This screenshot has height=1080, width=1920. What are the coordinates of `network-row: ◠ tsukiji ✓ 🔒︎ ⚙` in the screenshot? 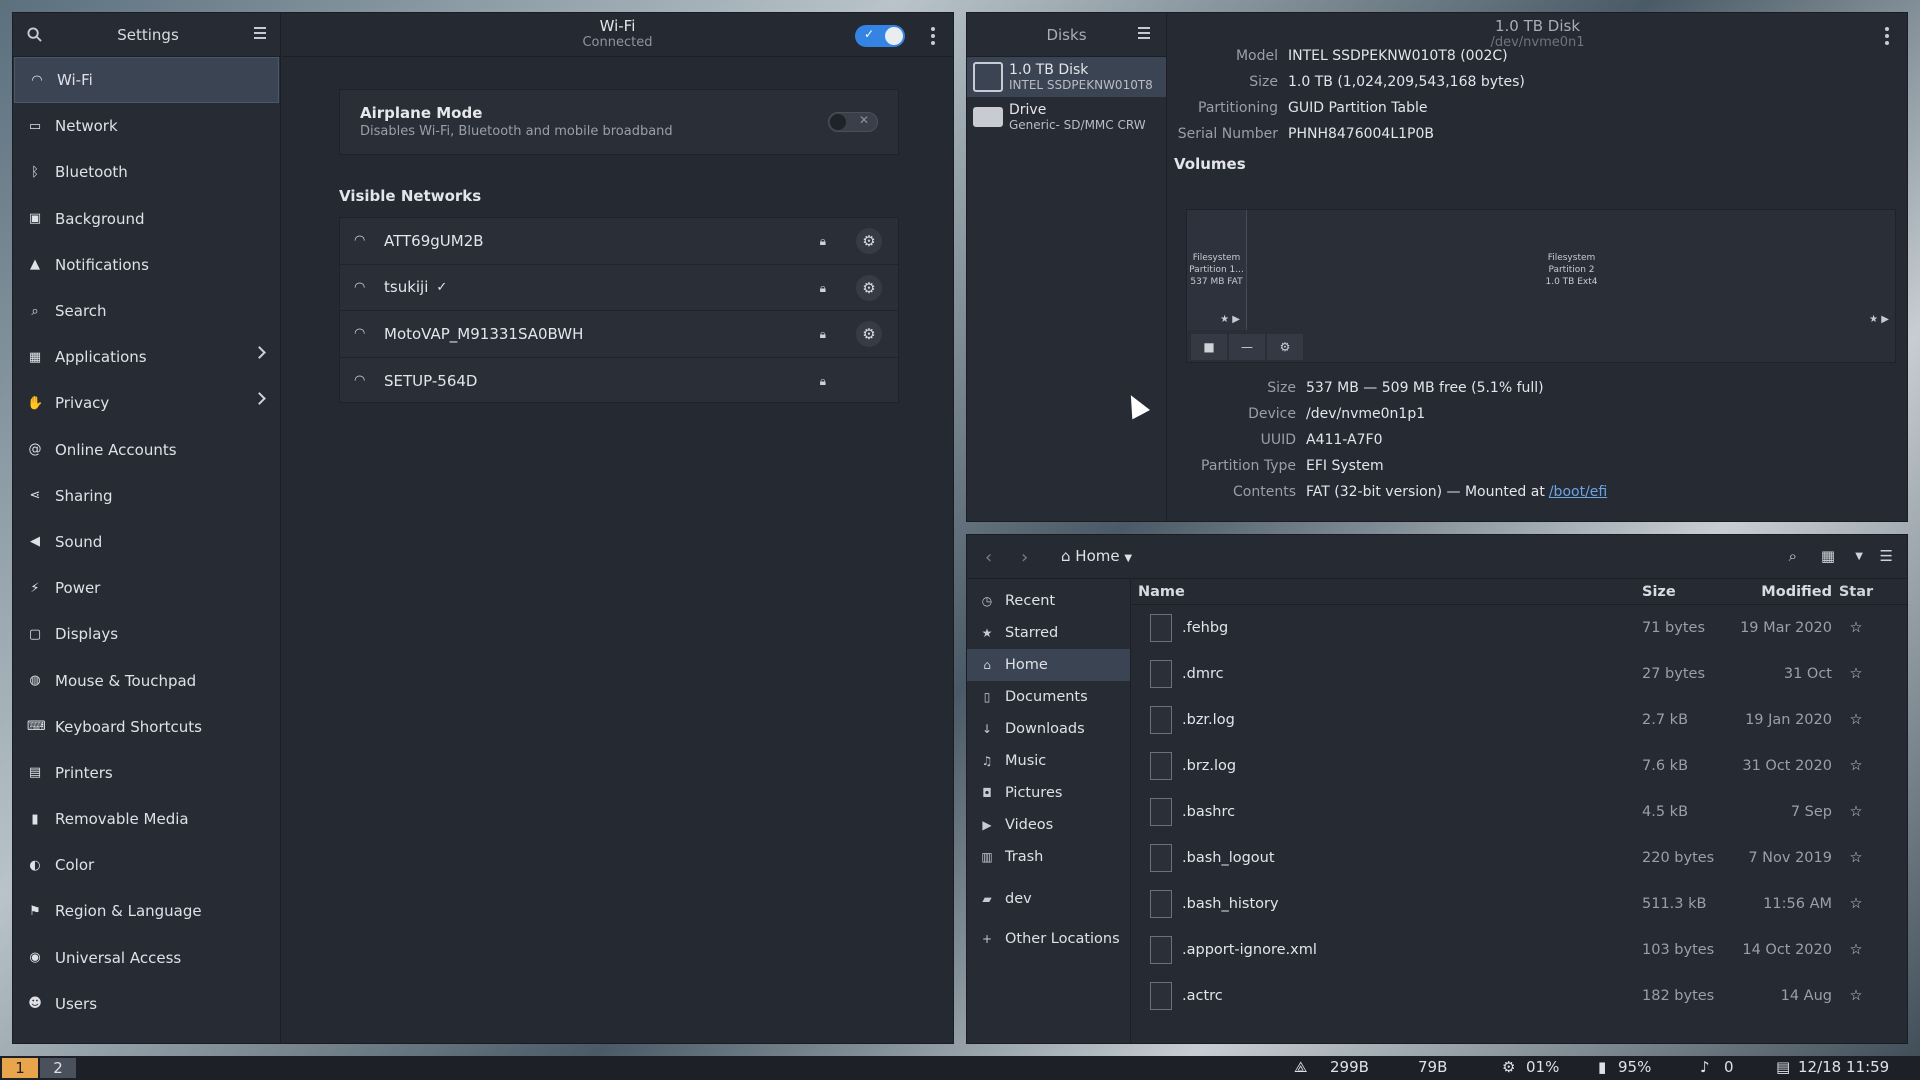 It's located at (619, 288).